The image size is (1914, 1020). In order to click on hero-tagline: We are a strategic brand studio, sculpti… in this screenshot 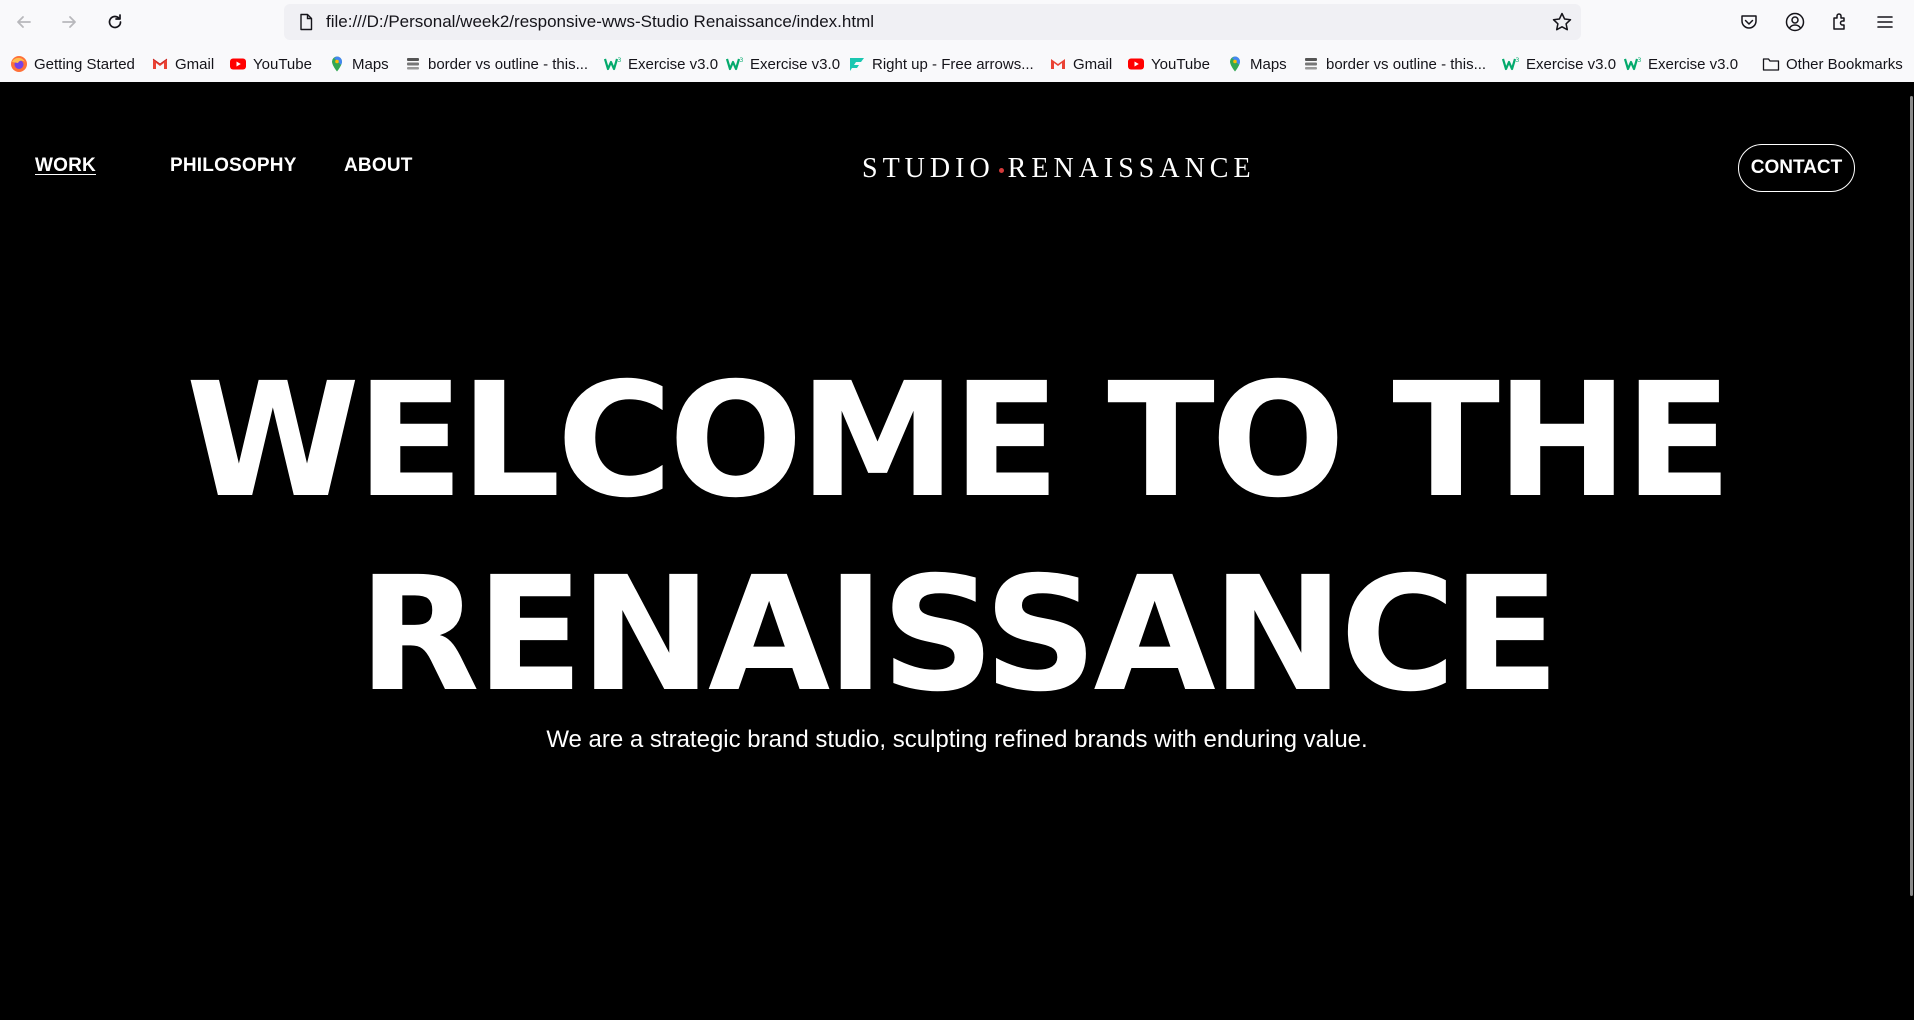, I will do `click(957, 739)`.